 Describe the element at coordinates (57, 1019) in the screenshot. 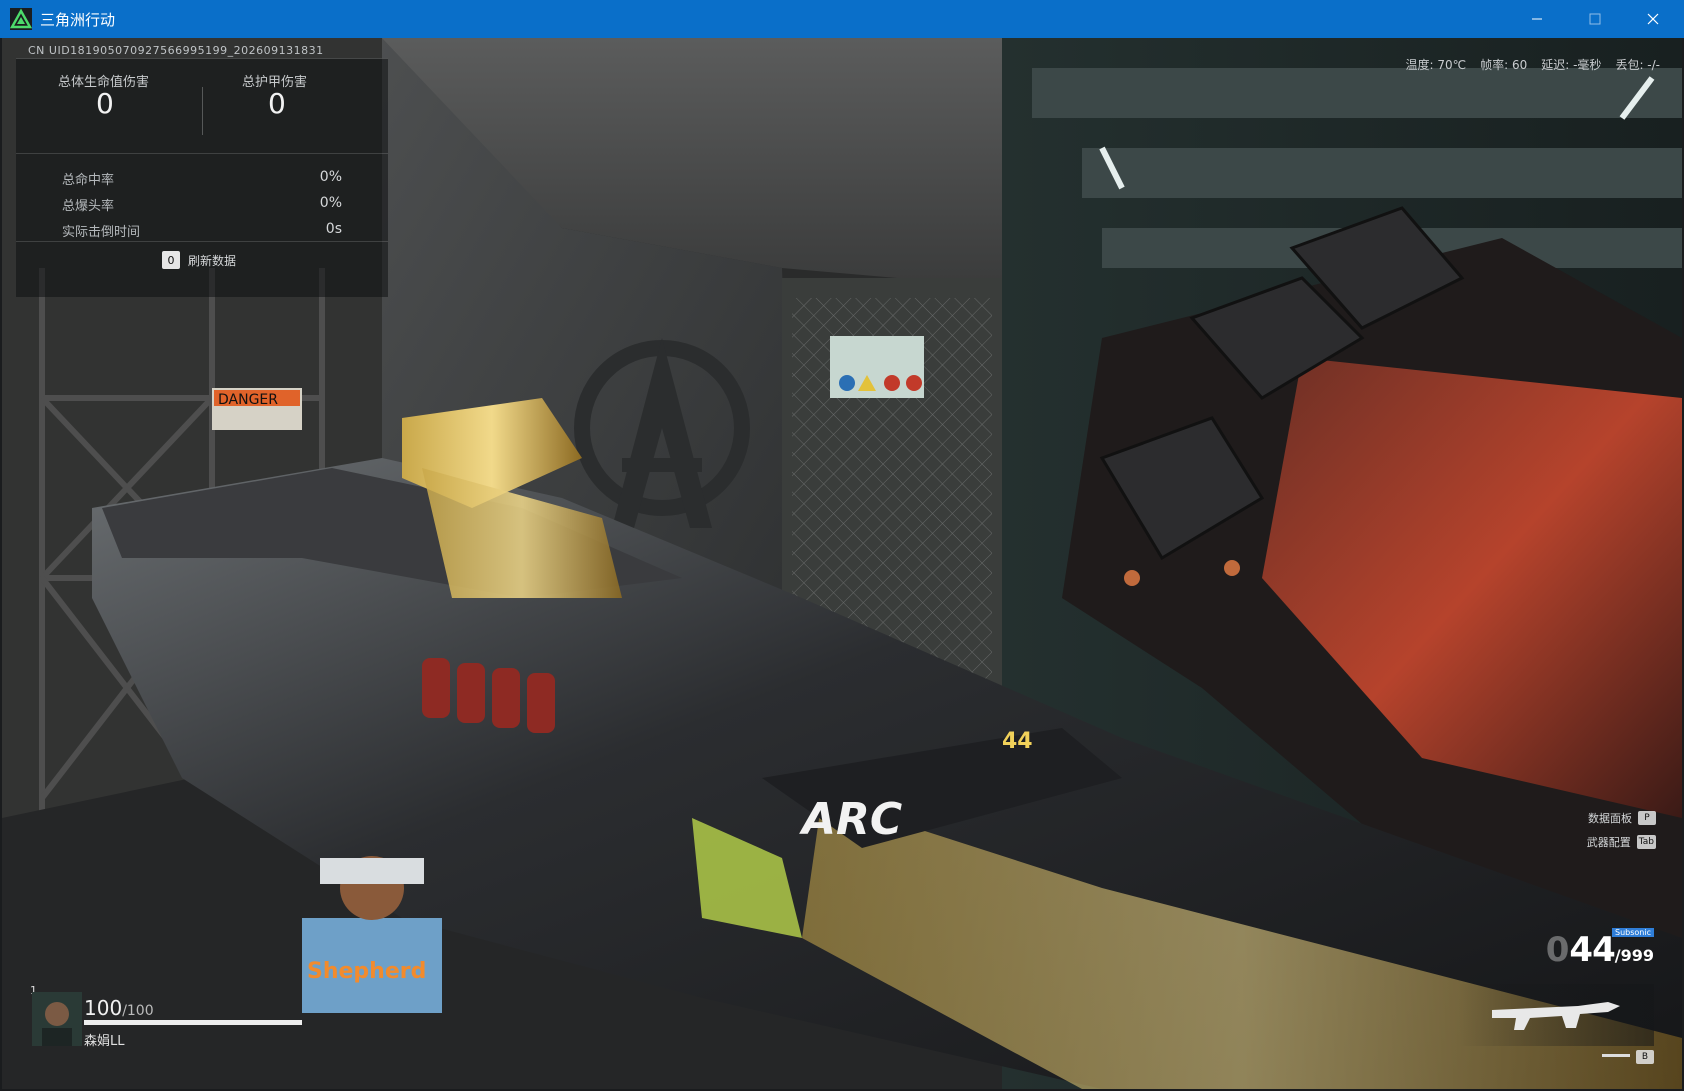

I see `operator-avatar` at that location.